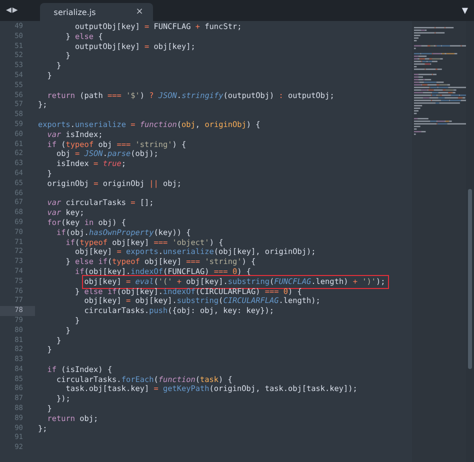  I want to click on file-tab: serialize.js ×, so click(97, 12).